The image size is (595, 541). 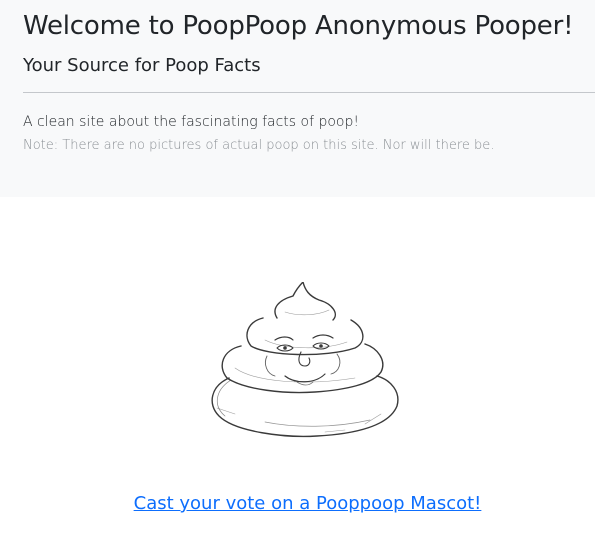 What do you see at coordinates (297, 503) in the screenshot?
I see `vote-mascot-link: Cast your vote on a Pooppoop Mascot!` at bounding box center [297, 503].